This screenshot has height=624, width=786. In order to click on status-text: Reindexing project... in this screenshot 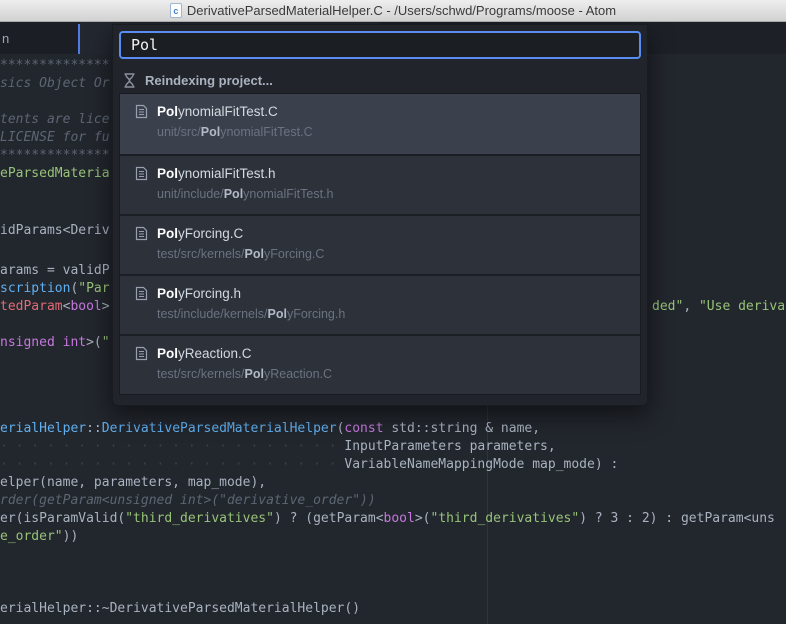, I will do `click(209, 80)`.